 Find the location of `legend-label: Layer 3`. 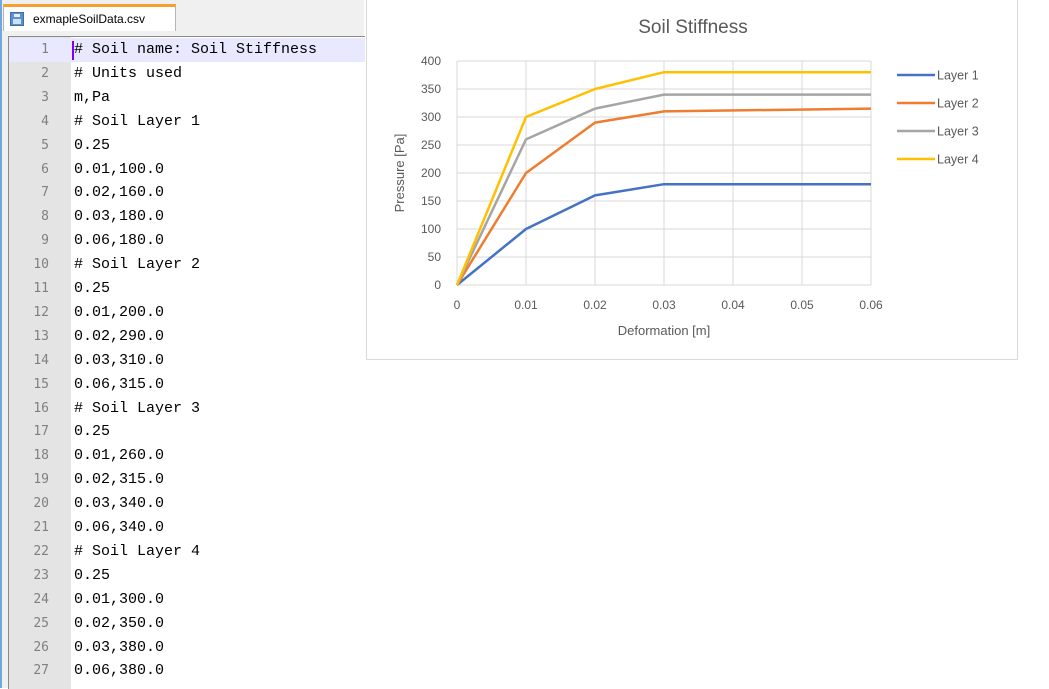

legend-label: Layer 3 is located at coordinates (958, 132).